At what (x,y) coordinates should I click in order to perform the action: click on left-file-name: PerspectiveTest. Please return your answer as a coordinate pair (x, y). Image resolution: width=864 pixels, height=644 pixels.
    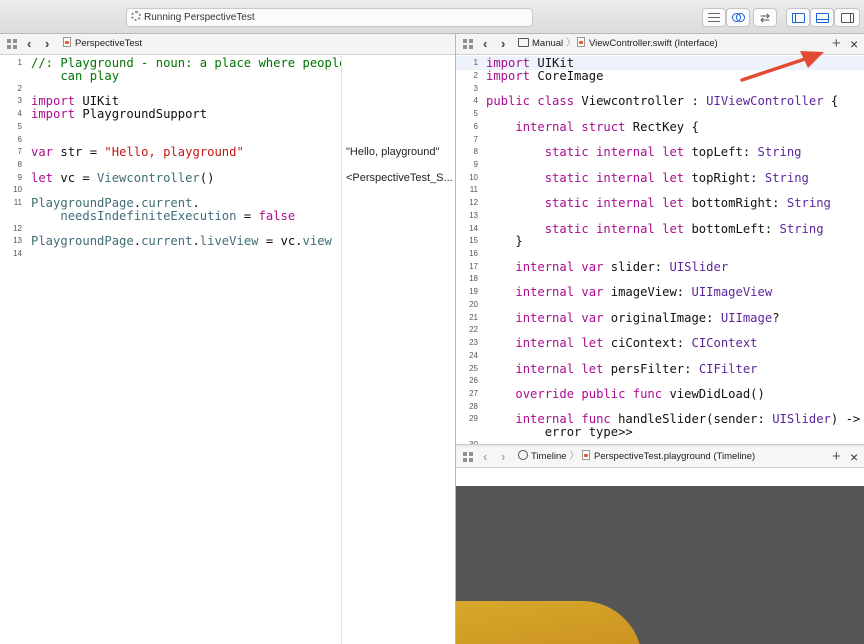
    Looking at the image, I should click on (109, 43).